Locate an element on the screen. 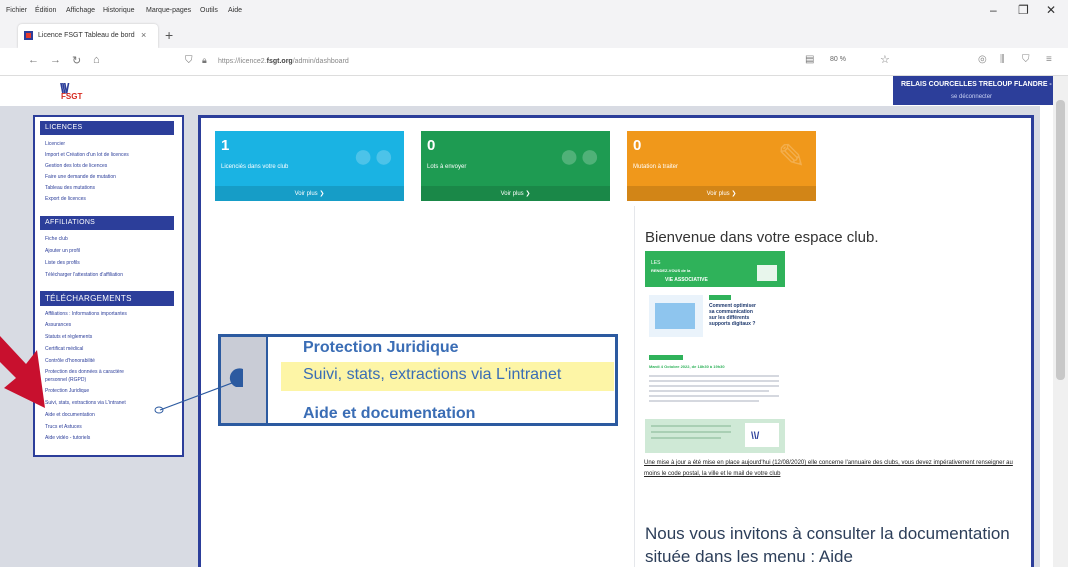  site-favicon-icon is located at coordinates (28, 35).